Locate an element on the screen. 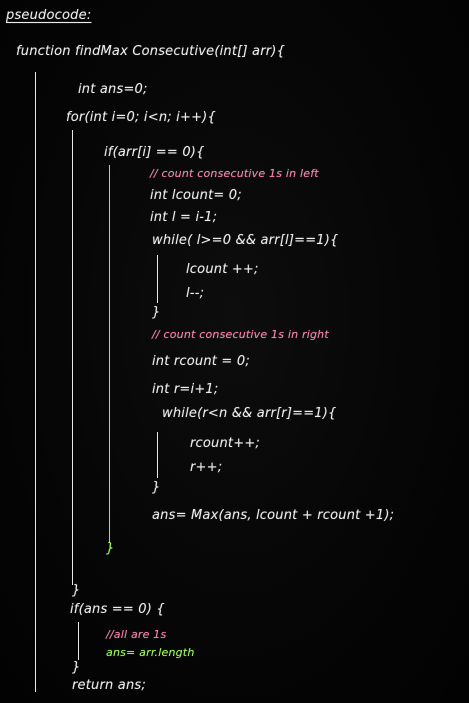  rcount-inc-line: rcount++; is located at coordinates (225, 443).